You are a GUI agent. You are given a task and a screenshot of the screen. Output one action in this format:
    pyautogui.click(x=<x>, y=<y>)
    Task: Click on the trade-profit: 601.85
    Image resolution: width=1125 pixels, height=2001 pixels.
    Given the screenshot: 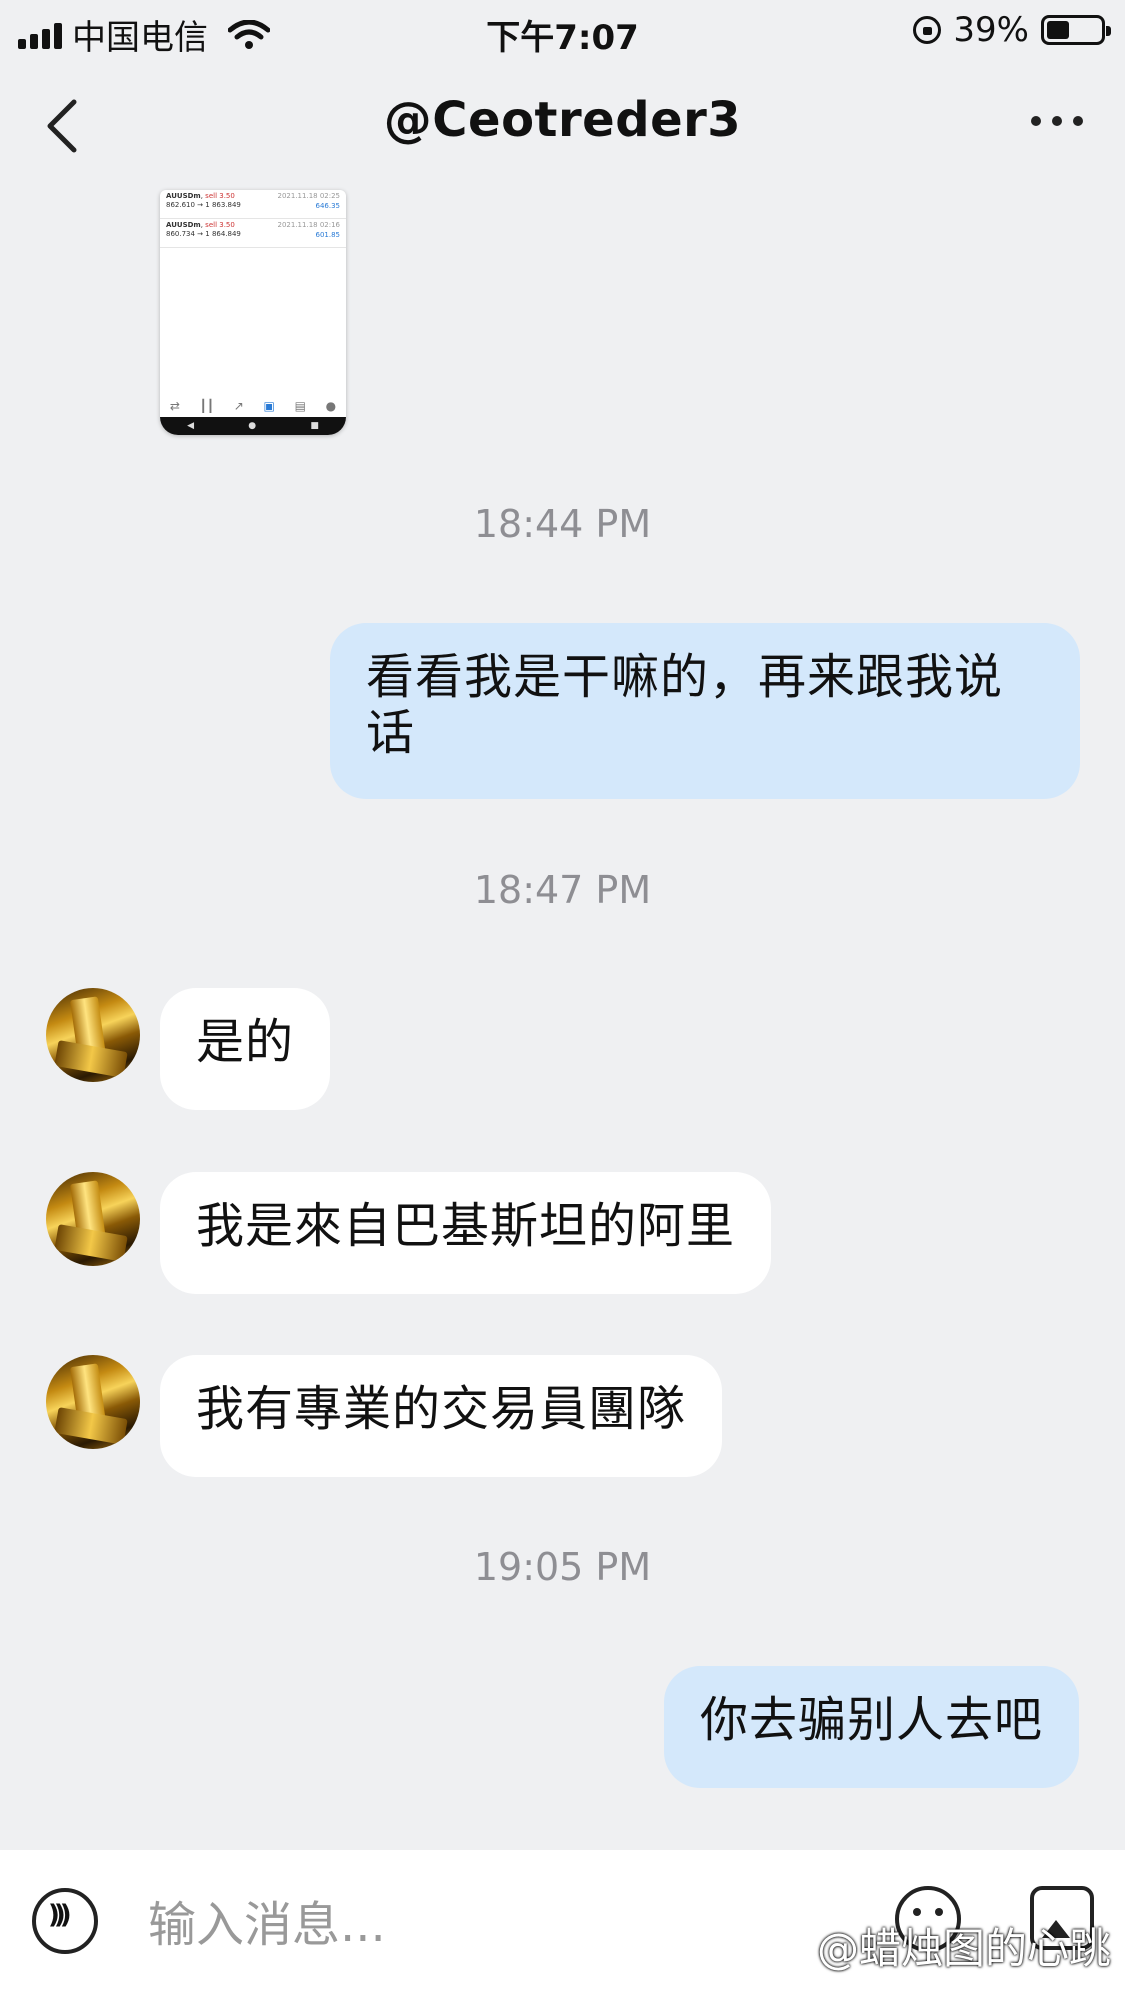 What is the action you would take?
    pyautogui.click(x=328, y=235)
    